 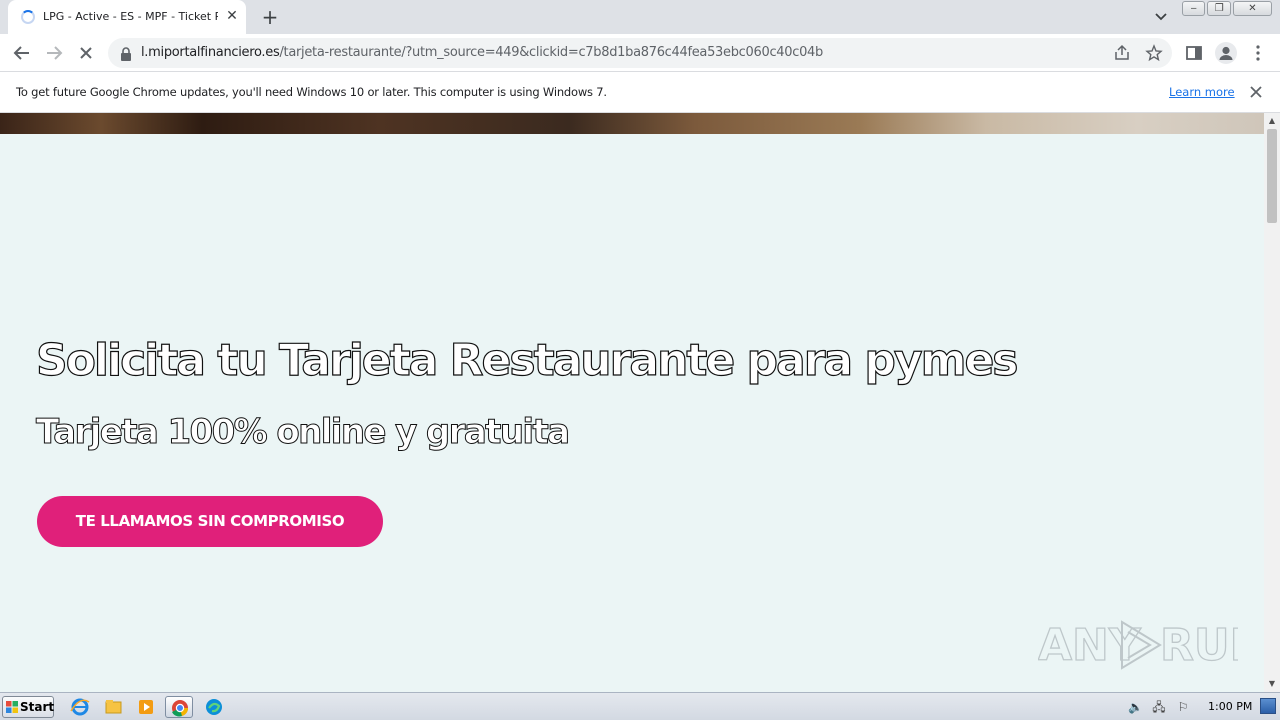 I want to click on internet-explorer-icon, so click(x=80, y=707).